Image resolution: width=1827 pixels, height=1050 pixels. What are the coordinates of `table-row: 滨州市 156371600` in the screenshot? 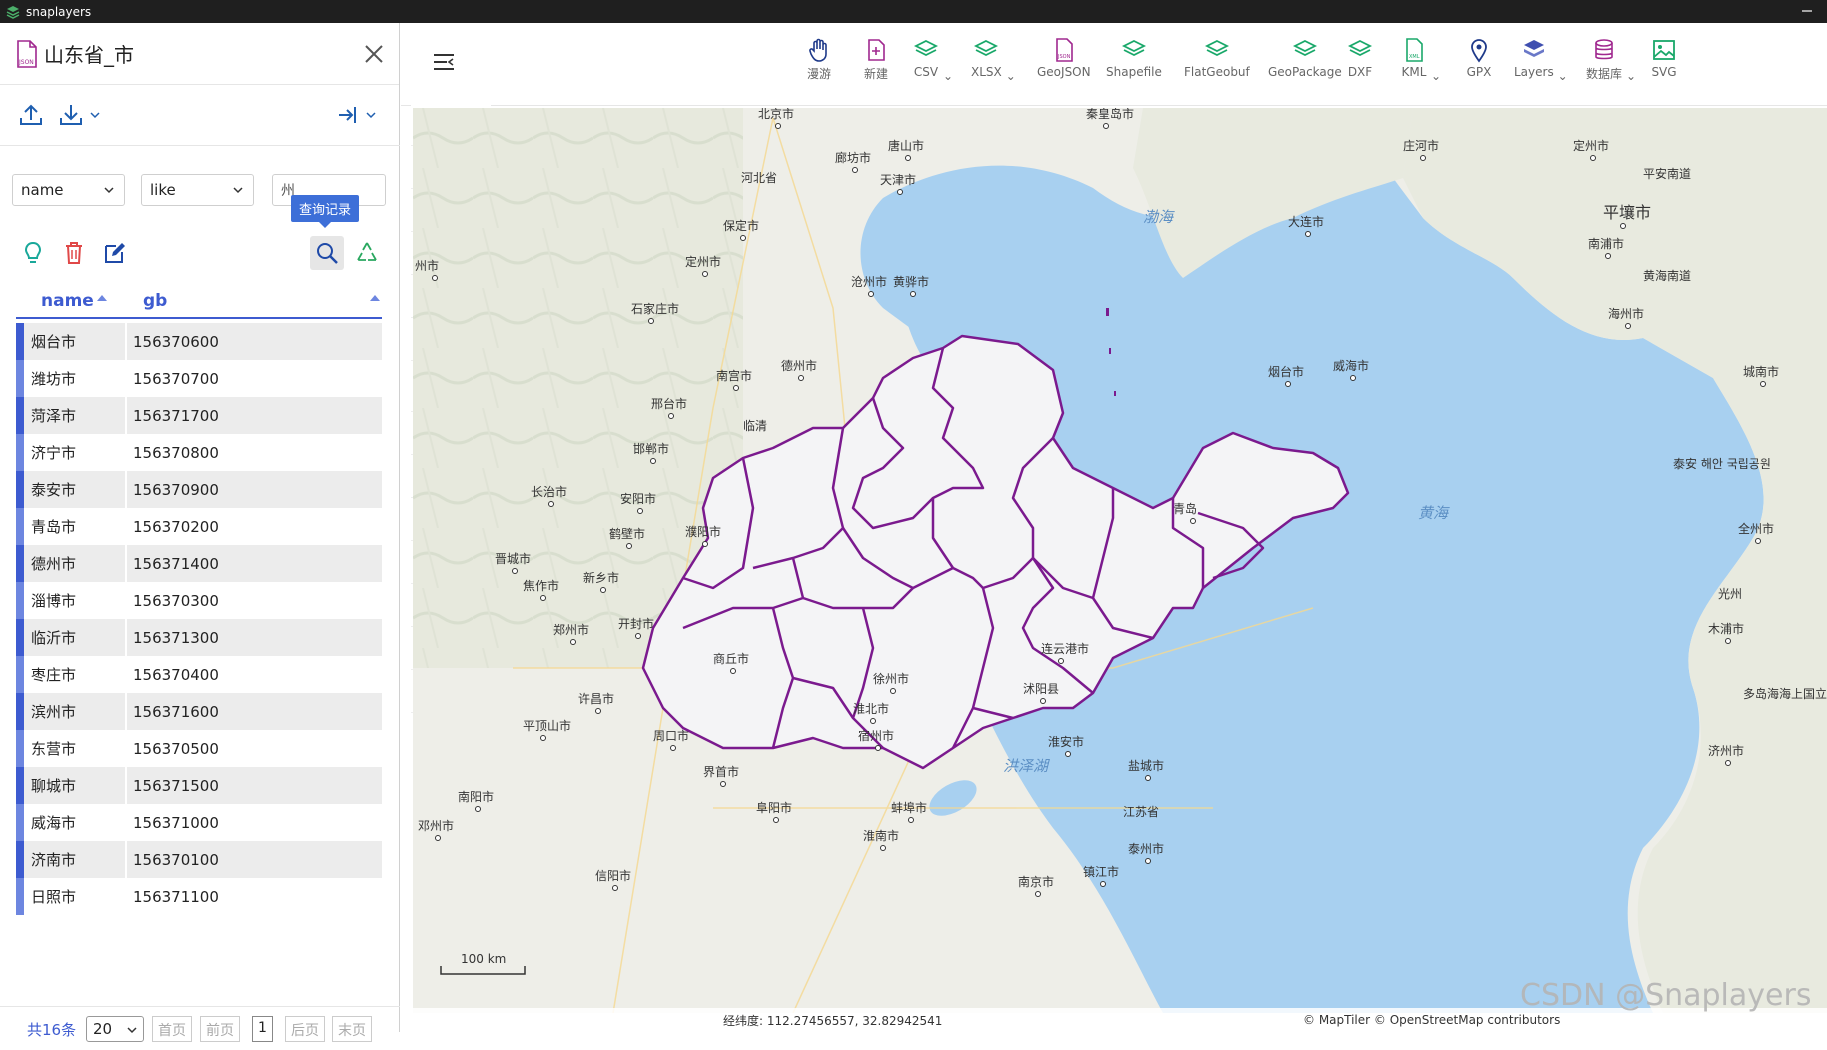 It's located at (199, 711).